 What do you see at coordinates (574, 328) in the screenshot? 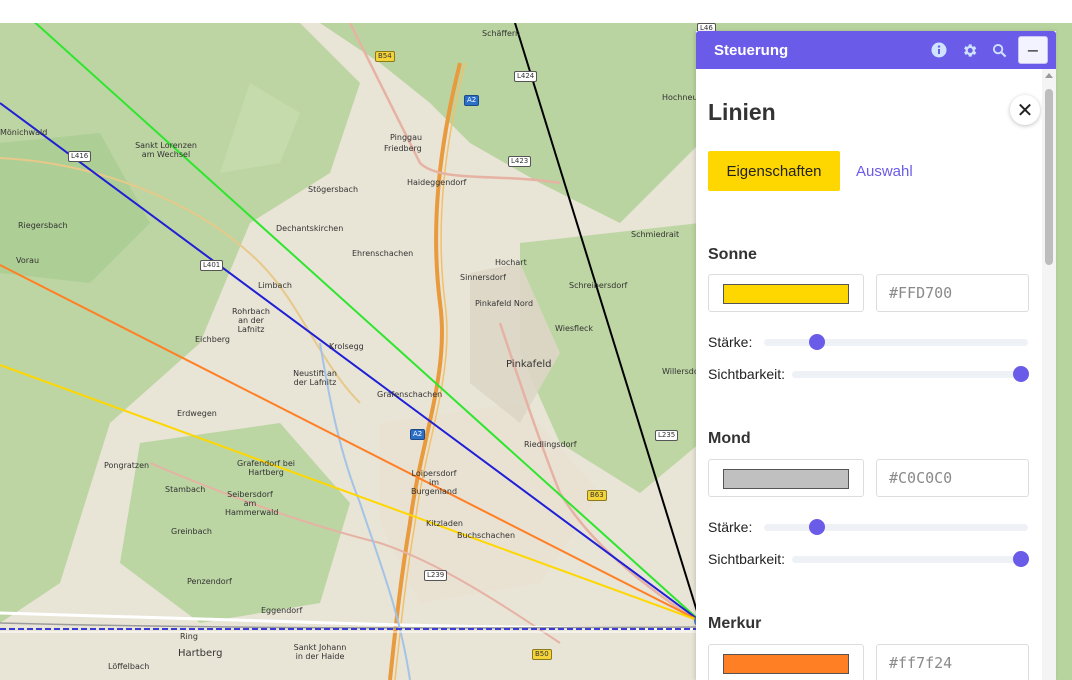
I see `place-label: Wiesfleck` at bounding box center [574, 328].